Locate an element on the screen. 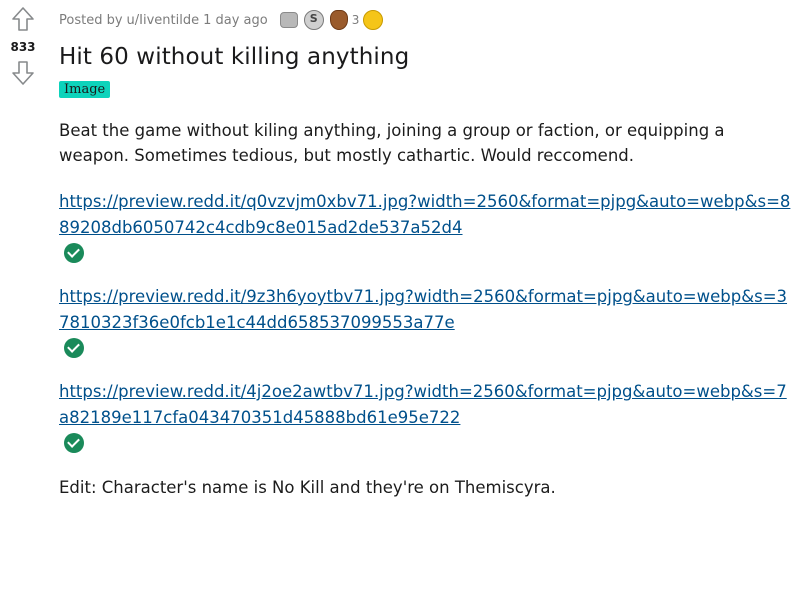  post-meta: Posted by u/Iiventilde 1 day ago S 3 is located at coordinates (429, 20).